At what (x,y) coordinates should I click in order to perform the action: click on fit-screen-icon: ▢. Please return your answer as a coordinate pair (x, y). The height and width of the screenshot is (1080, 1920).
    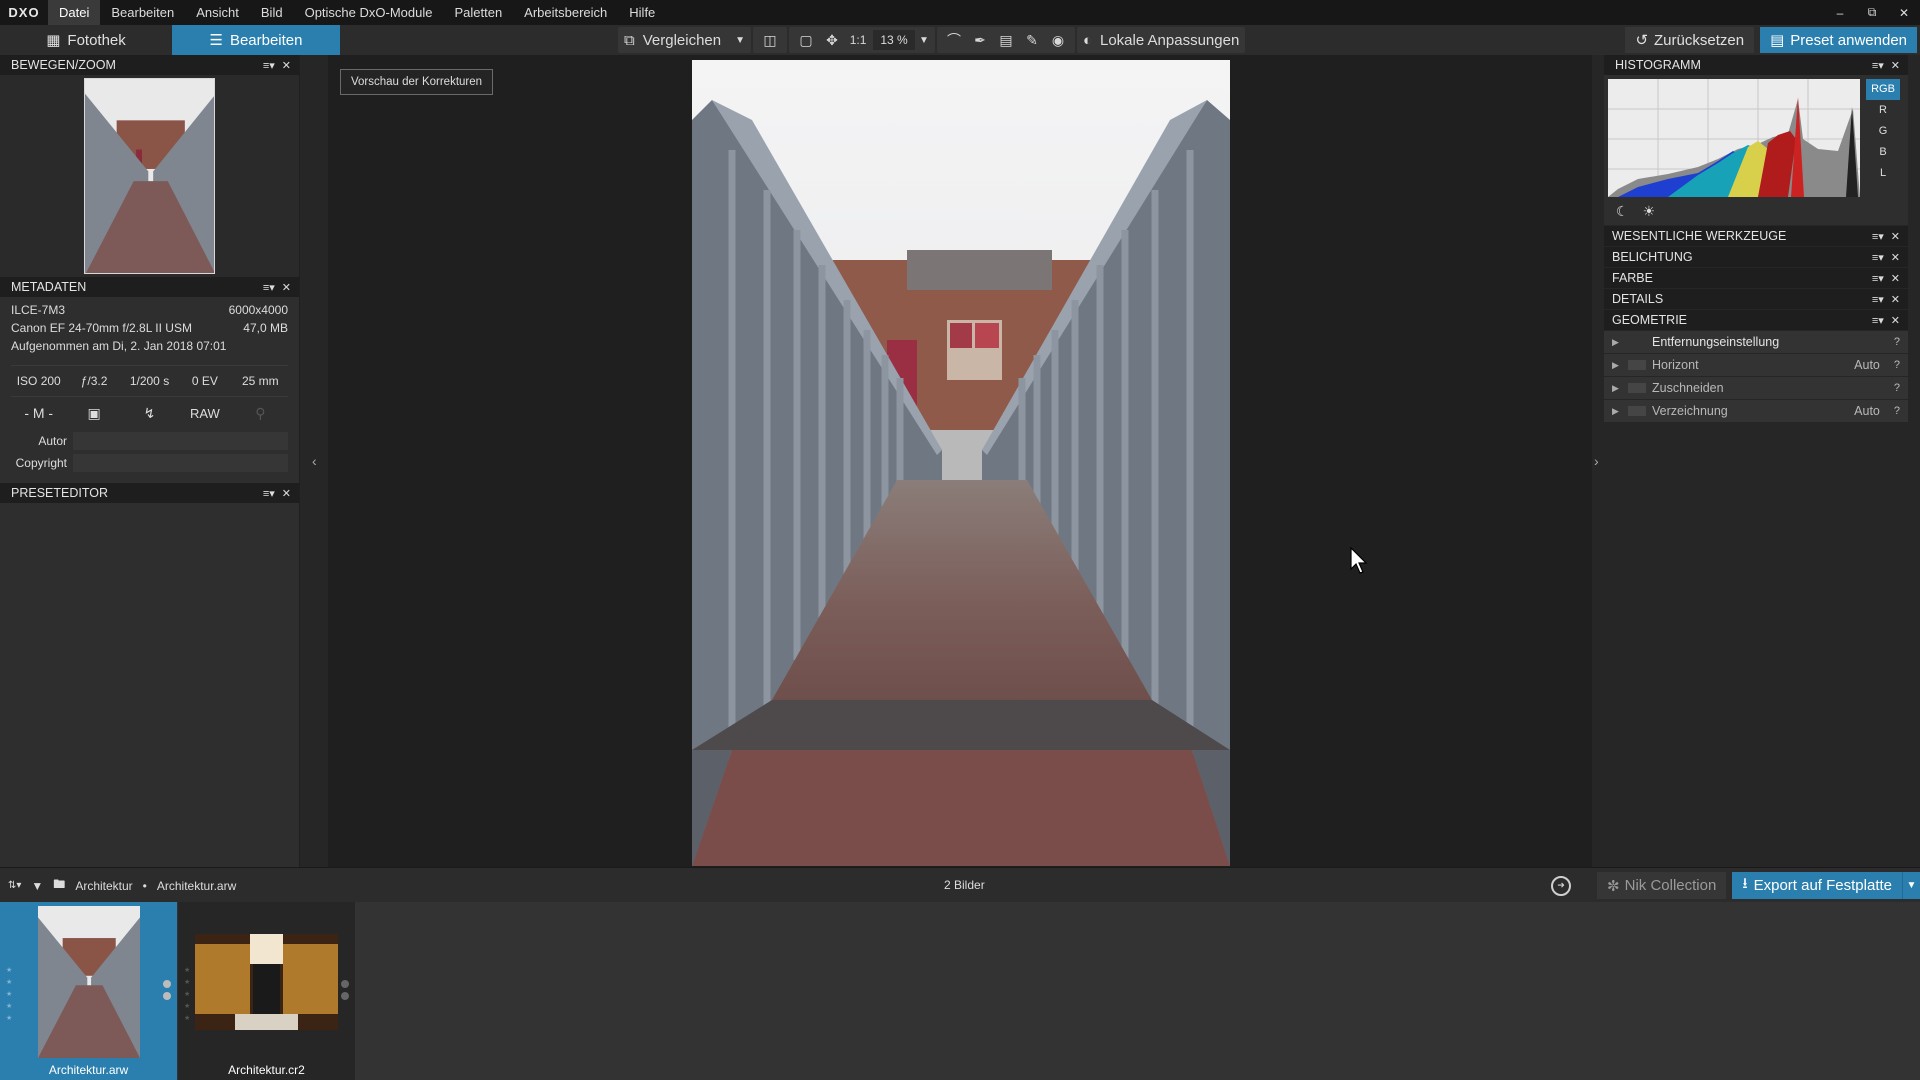
    Looking at the image, I should click on (806, 40).